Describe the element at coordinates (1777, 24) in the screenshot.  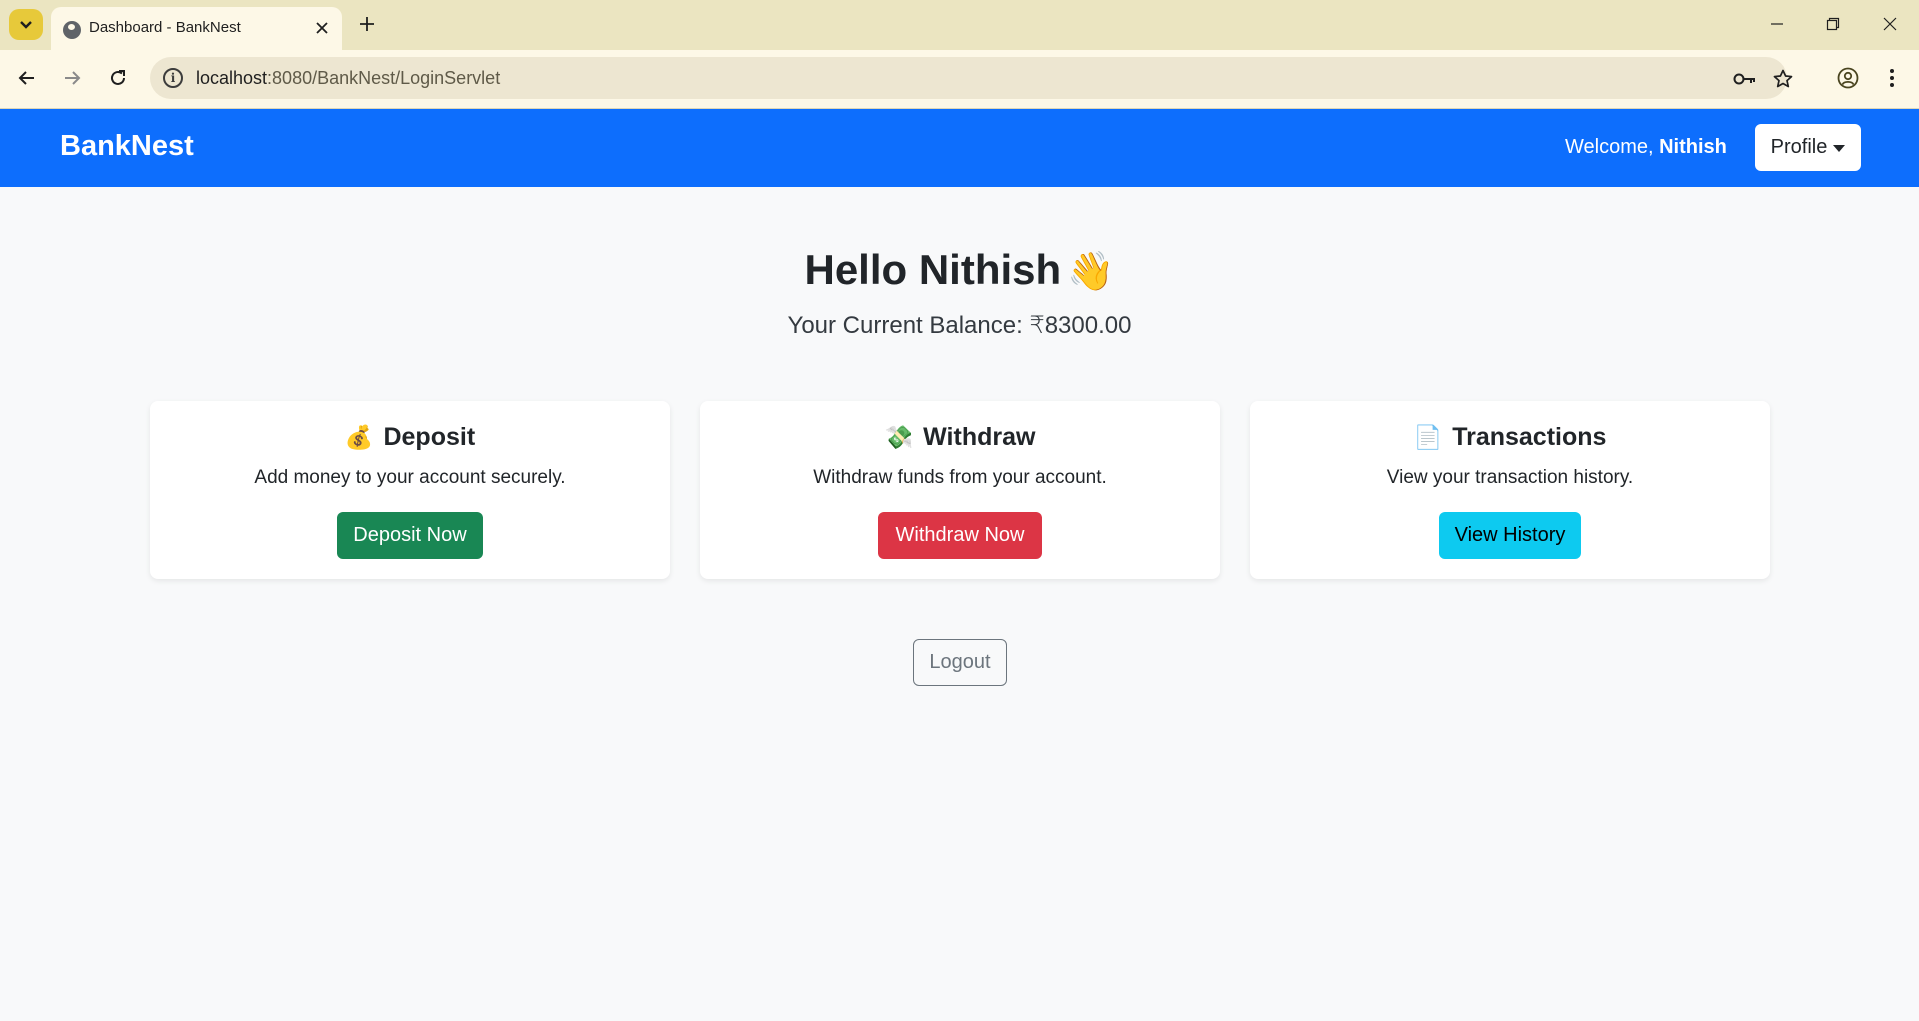
I see `minimize-icon` at that location.